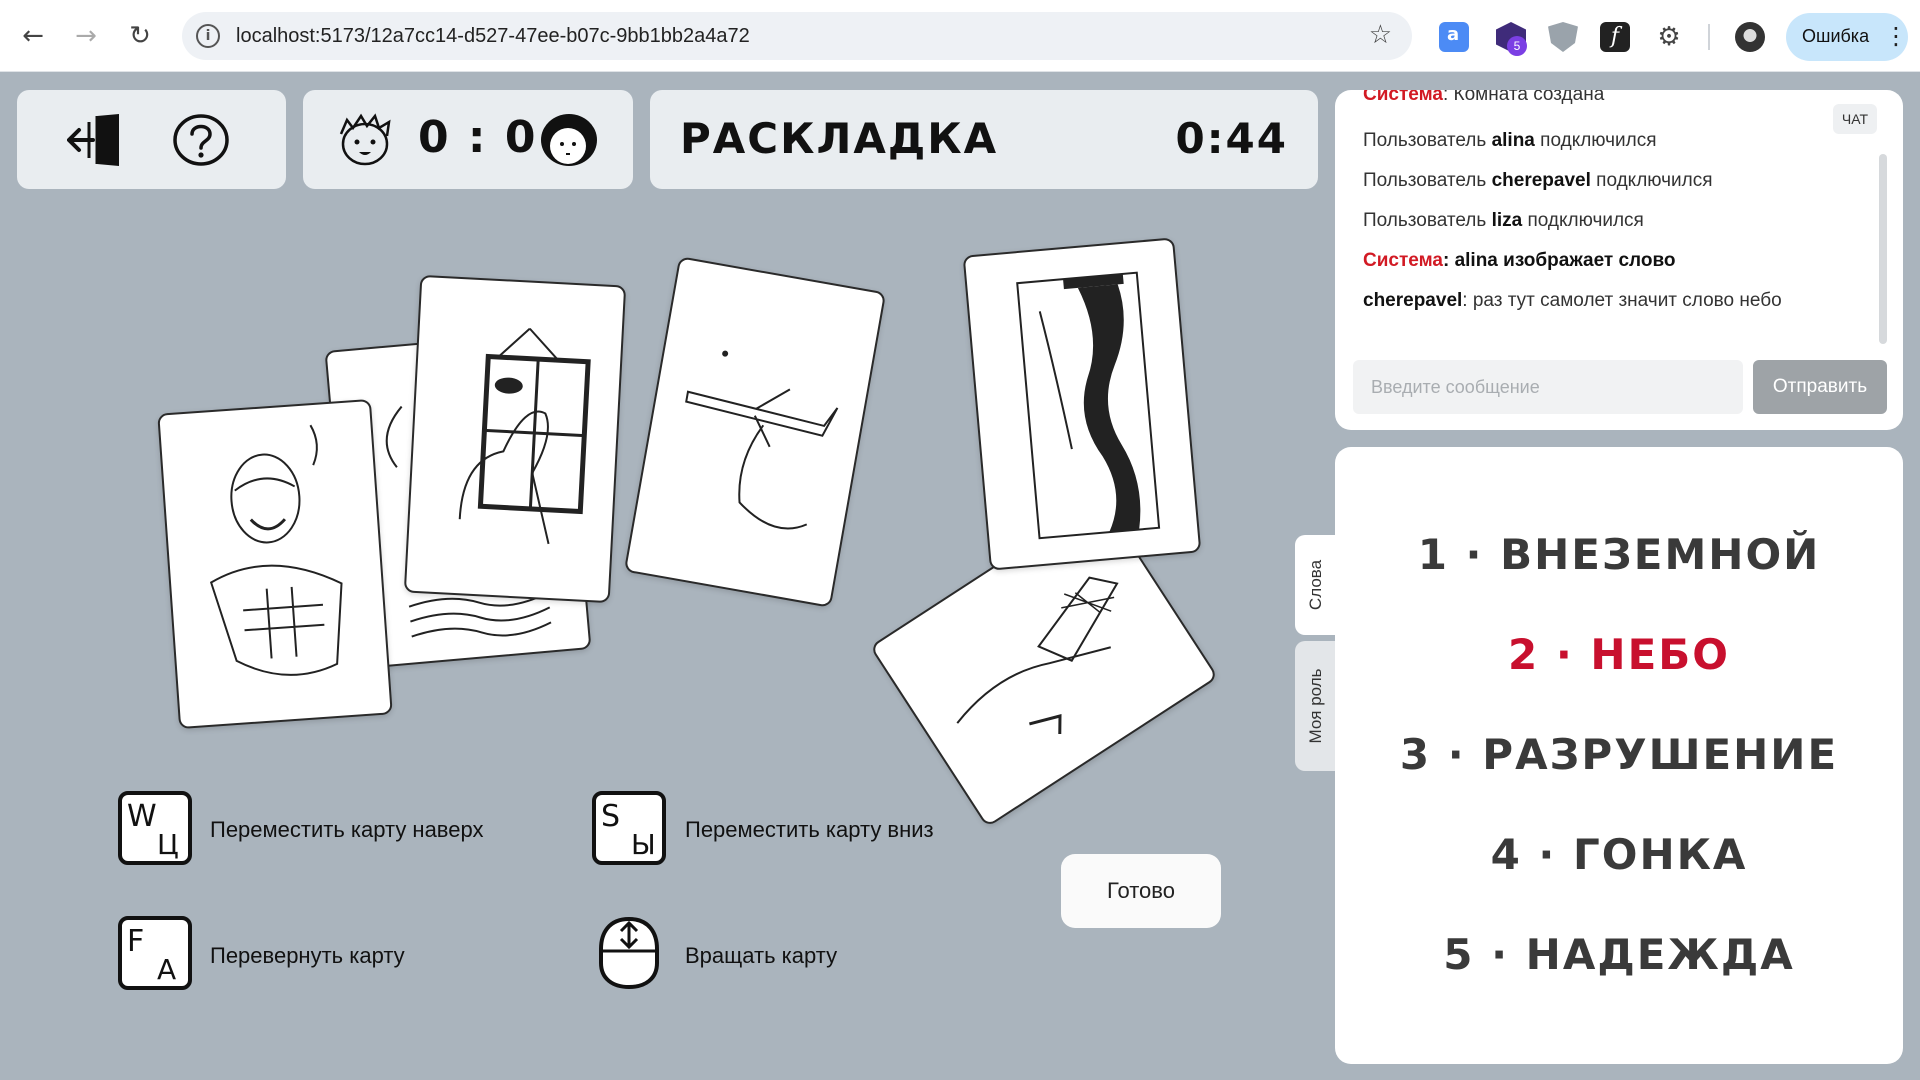  I want to click on card-tattooed-man, so click(275, 564).